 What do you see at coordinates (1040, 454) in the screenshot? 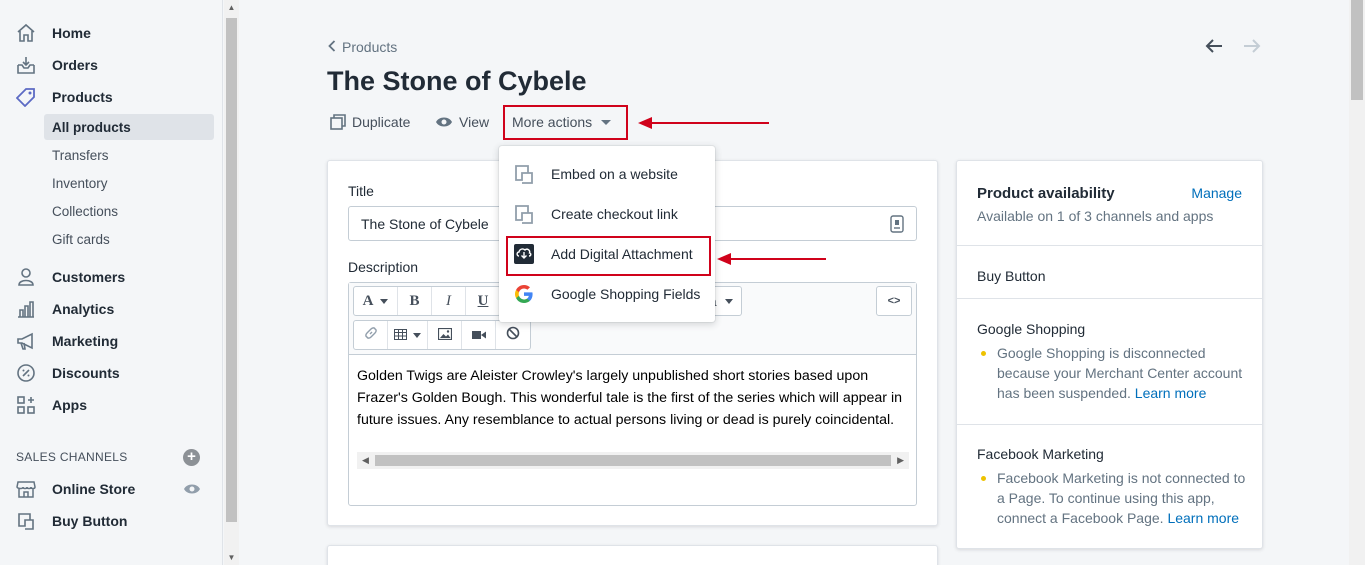
I see `facebook-heading: Facebook Marketing` at bounding box center [1040, 454].